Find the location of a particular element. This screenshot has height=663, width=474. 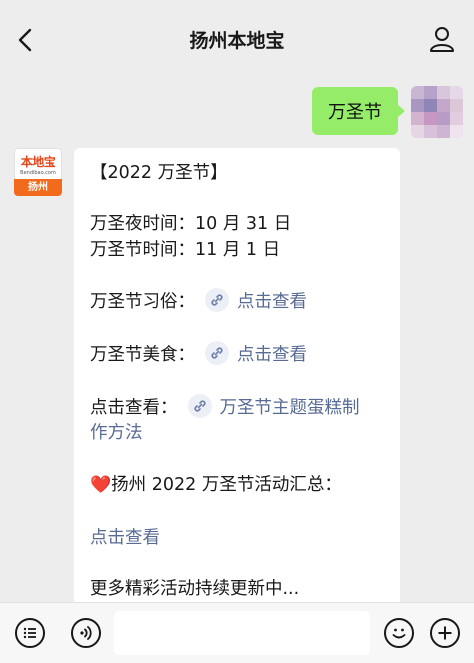

customs-line: 万圣节习俗： 点击查看 is located at coordinates (198, 301).